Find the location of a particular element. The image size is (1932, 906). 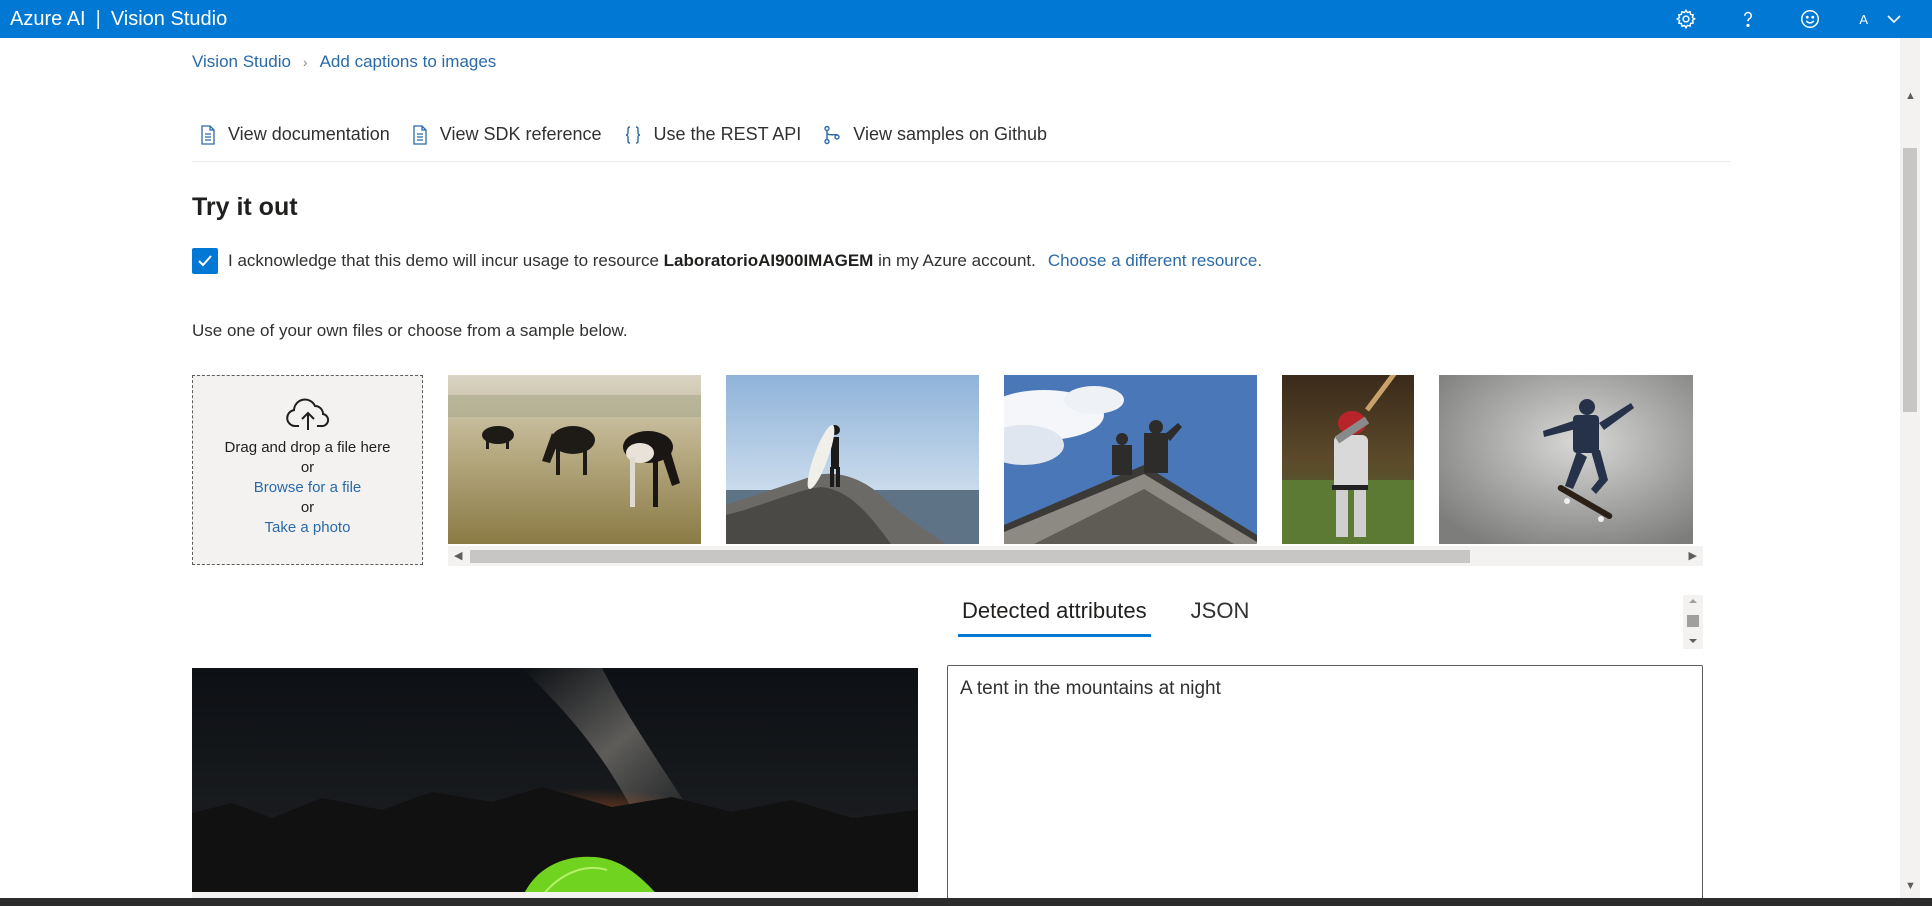

cloud-upload-icon is located at coordinates (307, 414).